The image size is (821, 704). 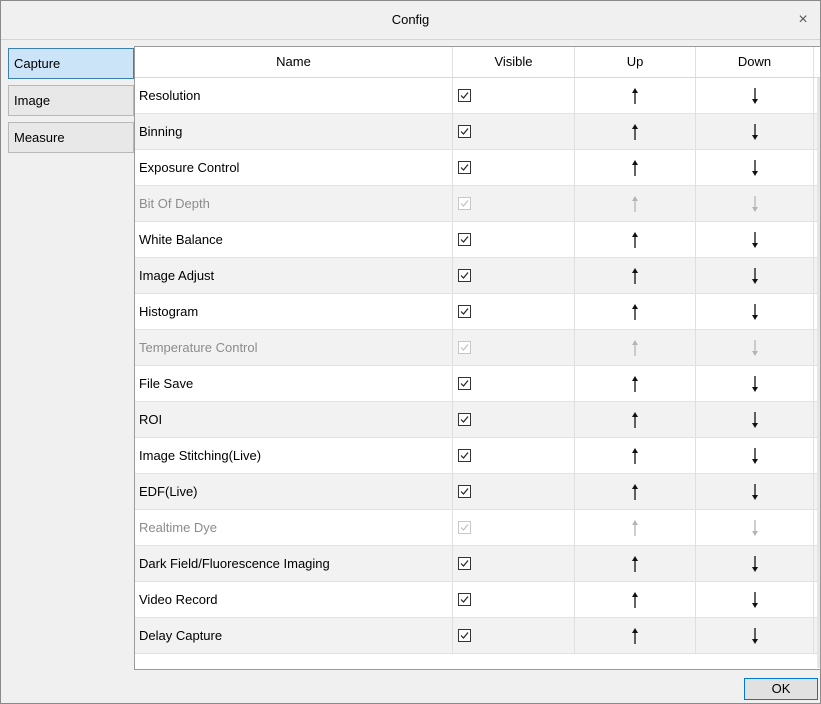 What do you see at coordinates (477, 600) in the screenshot?
I see `table-row: Video Record` at bounding box center [477, 600].